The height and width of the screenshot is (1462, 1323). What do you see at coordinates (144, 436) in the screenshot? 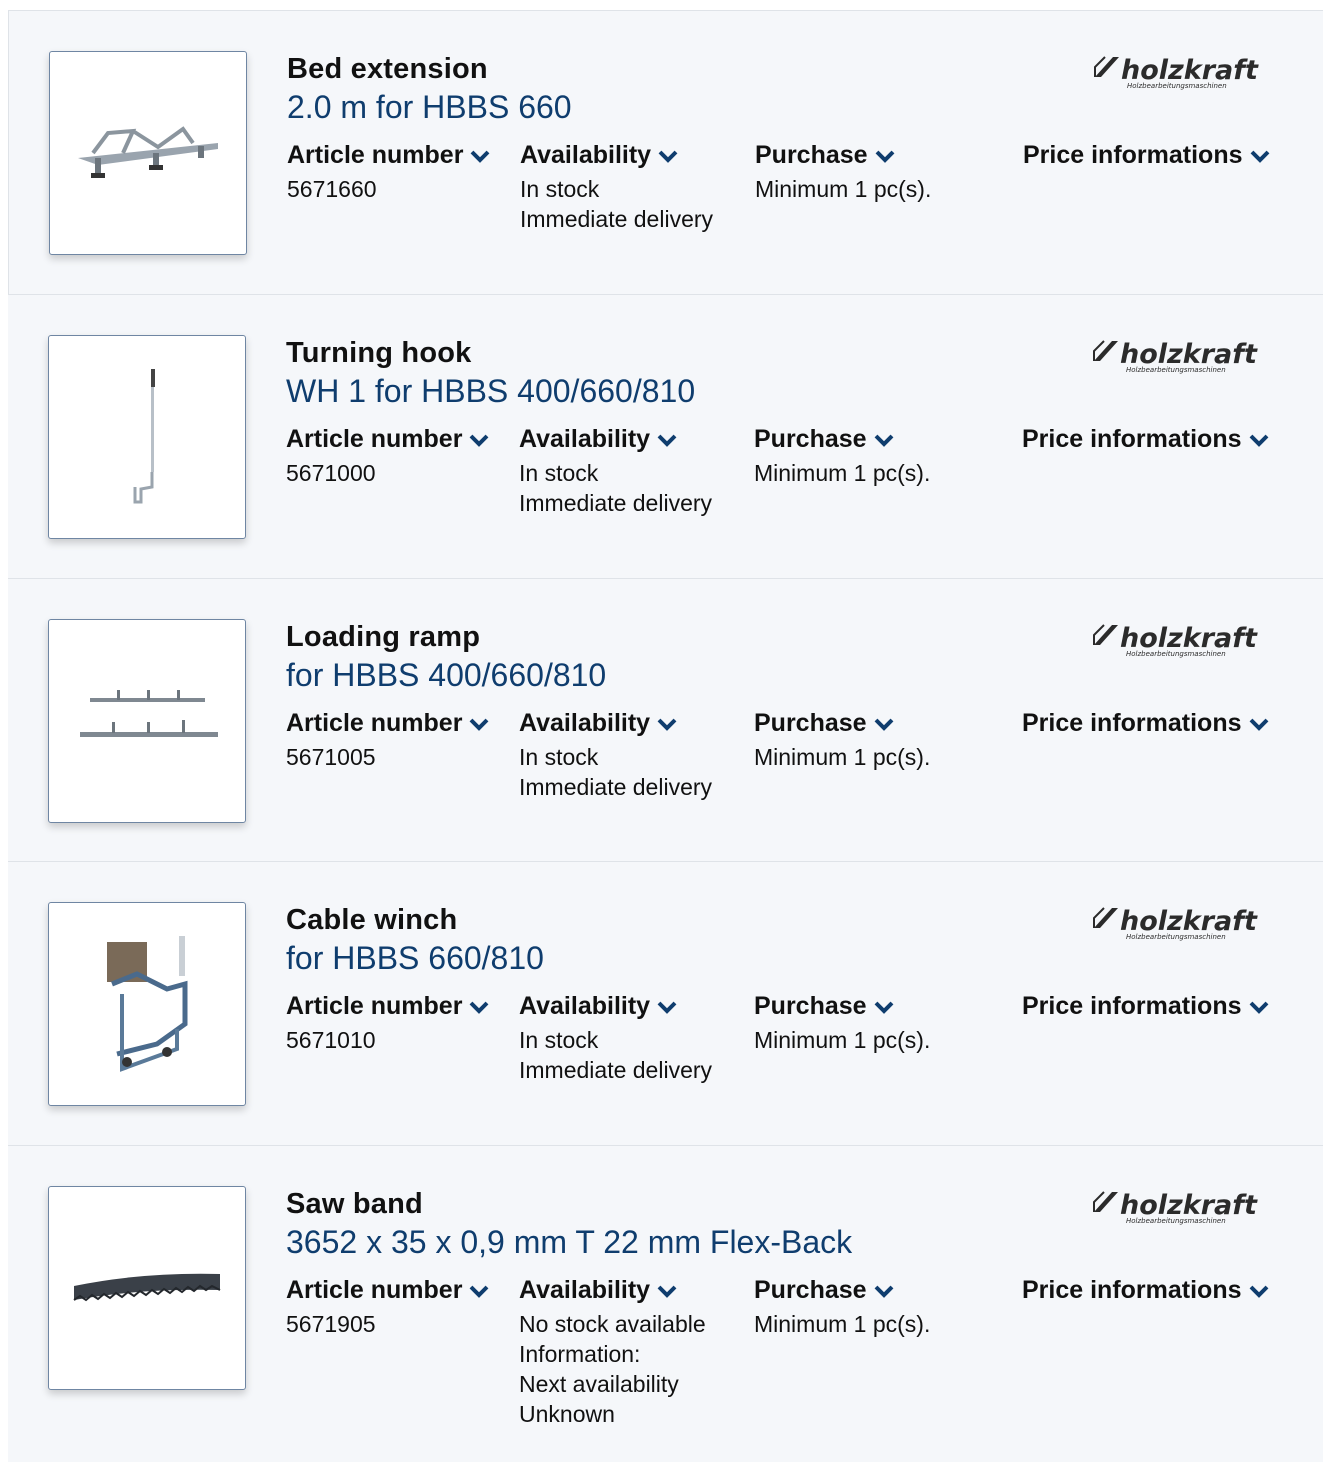
I see `turning-hook-image` at bounding box center [144, 436].